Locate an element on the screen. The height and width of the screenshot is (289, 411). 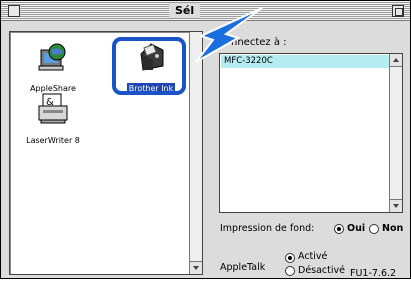
appleshare-icon is located at coordinates (52, 57).